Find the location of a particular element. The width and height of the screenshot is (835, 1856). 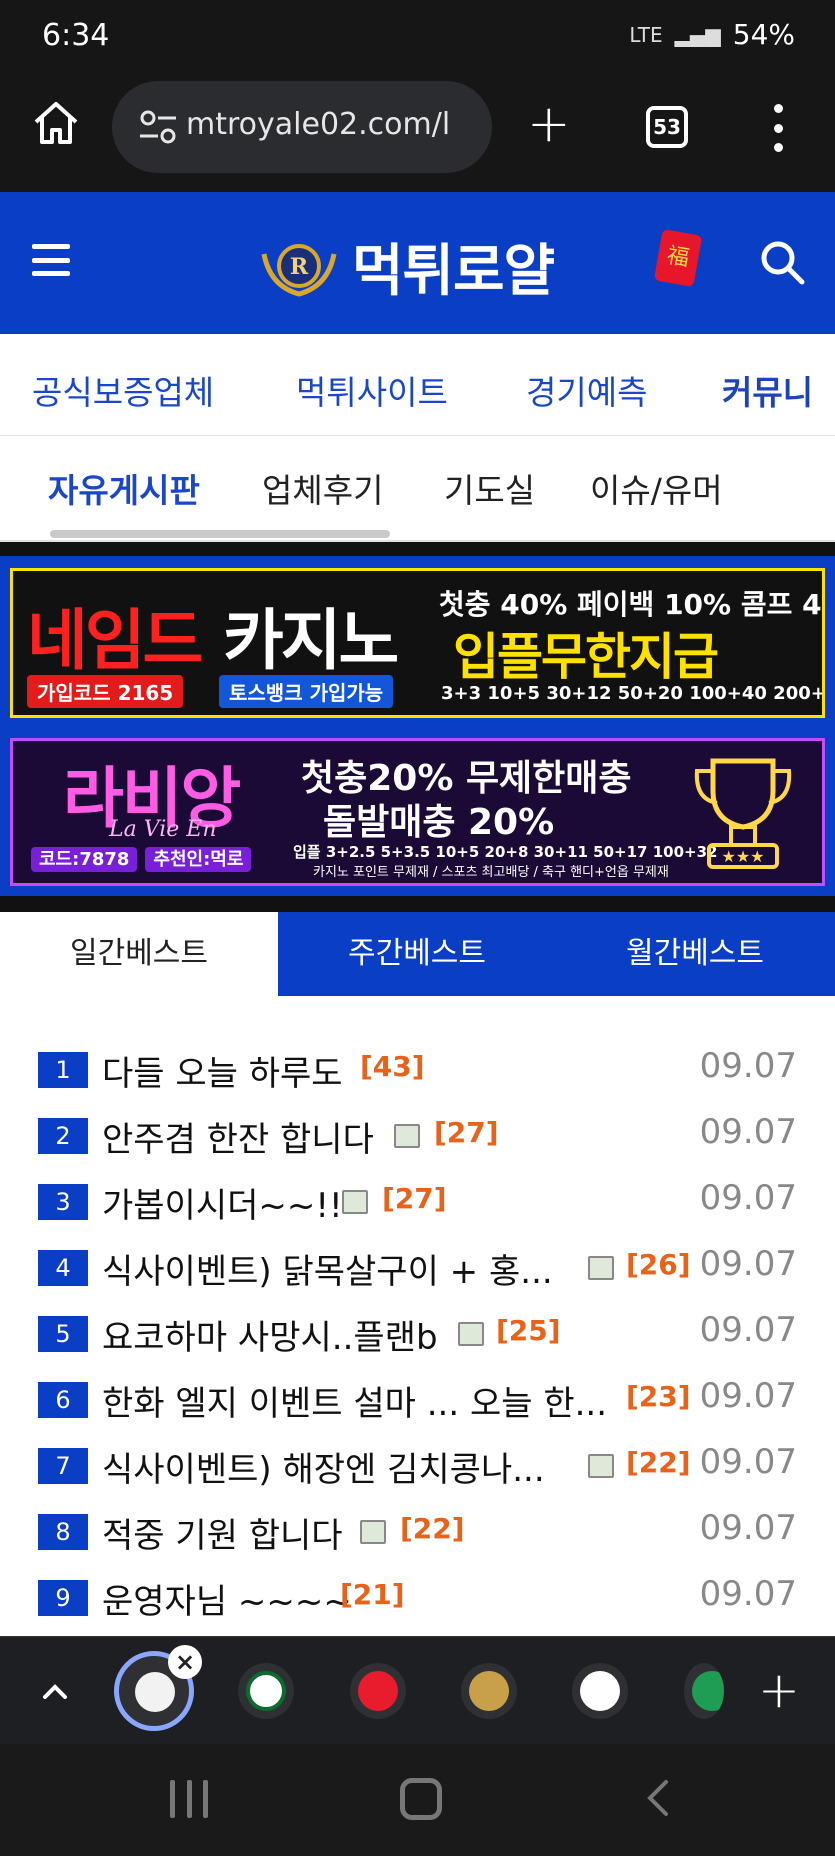

chevron-up-icon is located at coordinates (55, 1692).